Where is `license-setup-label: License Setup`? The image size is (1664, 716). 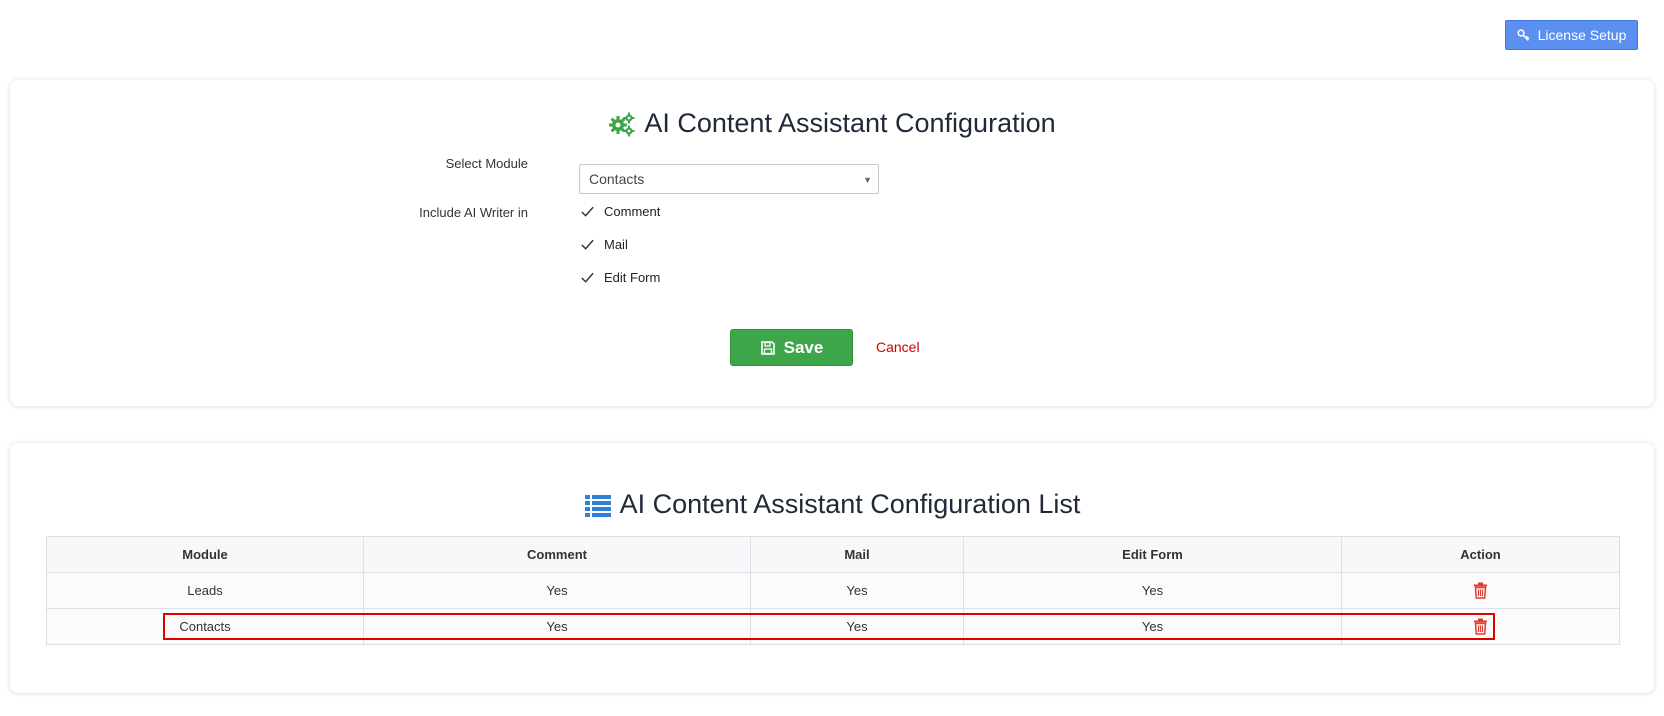 license-setup-label: License Setup is located at coordinates (1582, 35).